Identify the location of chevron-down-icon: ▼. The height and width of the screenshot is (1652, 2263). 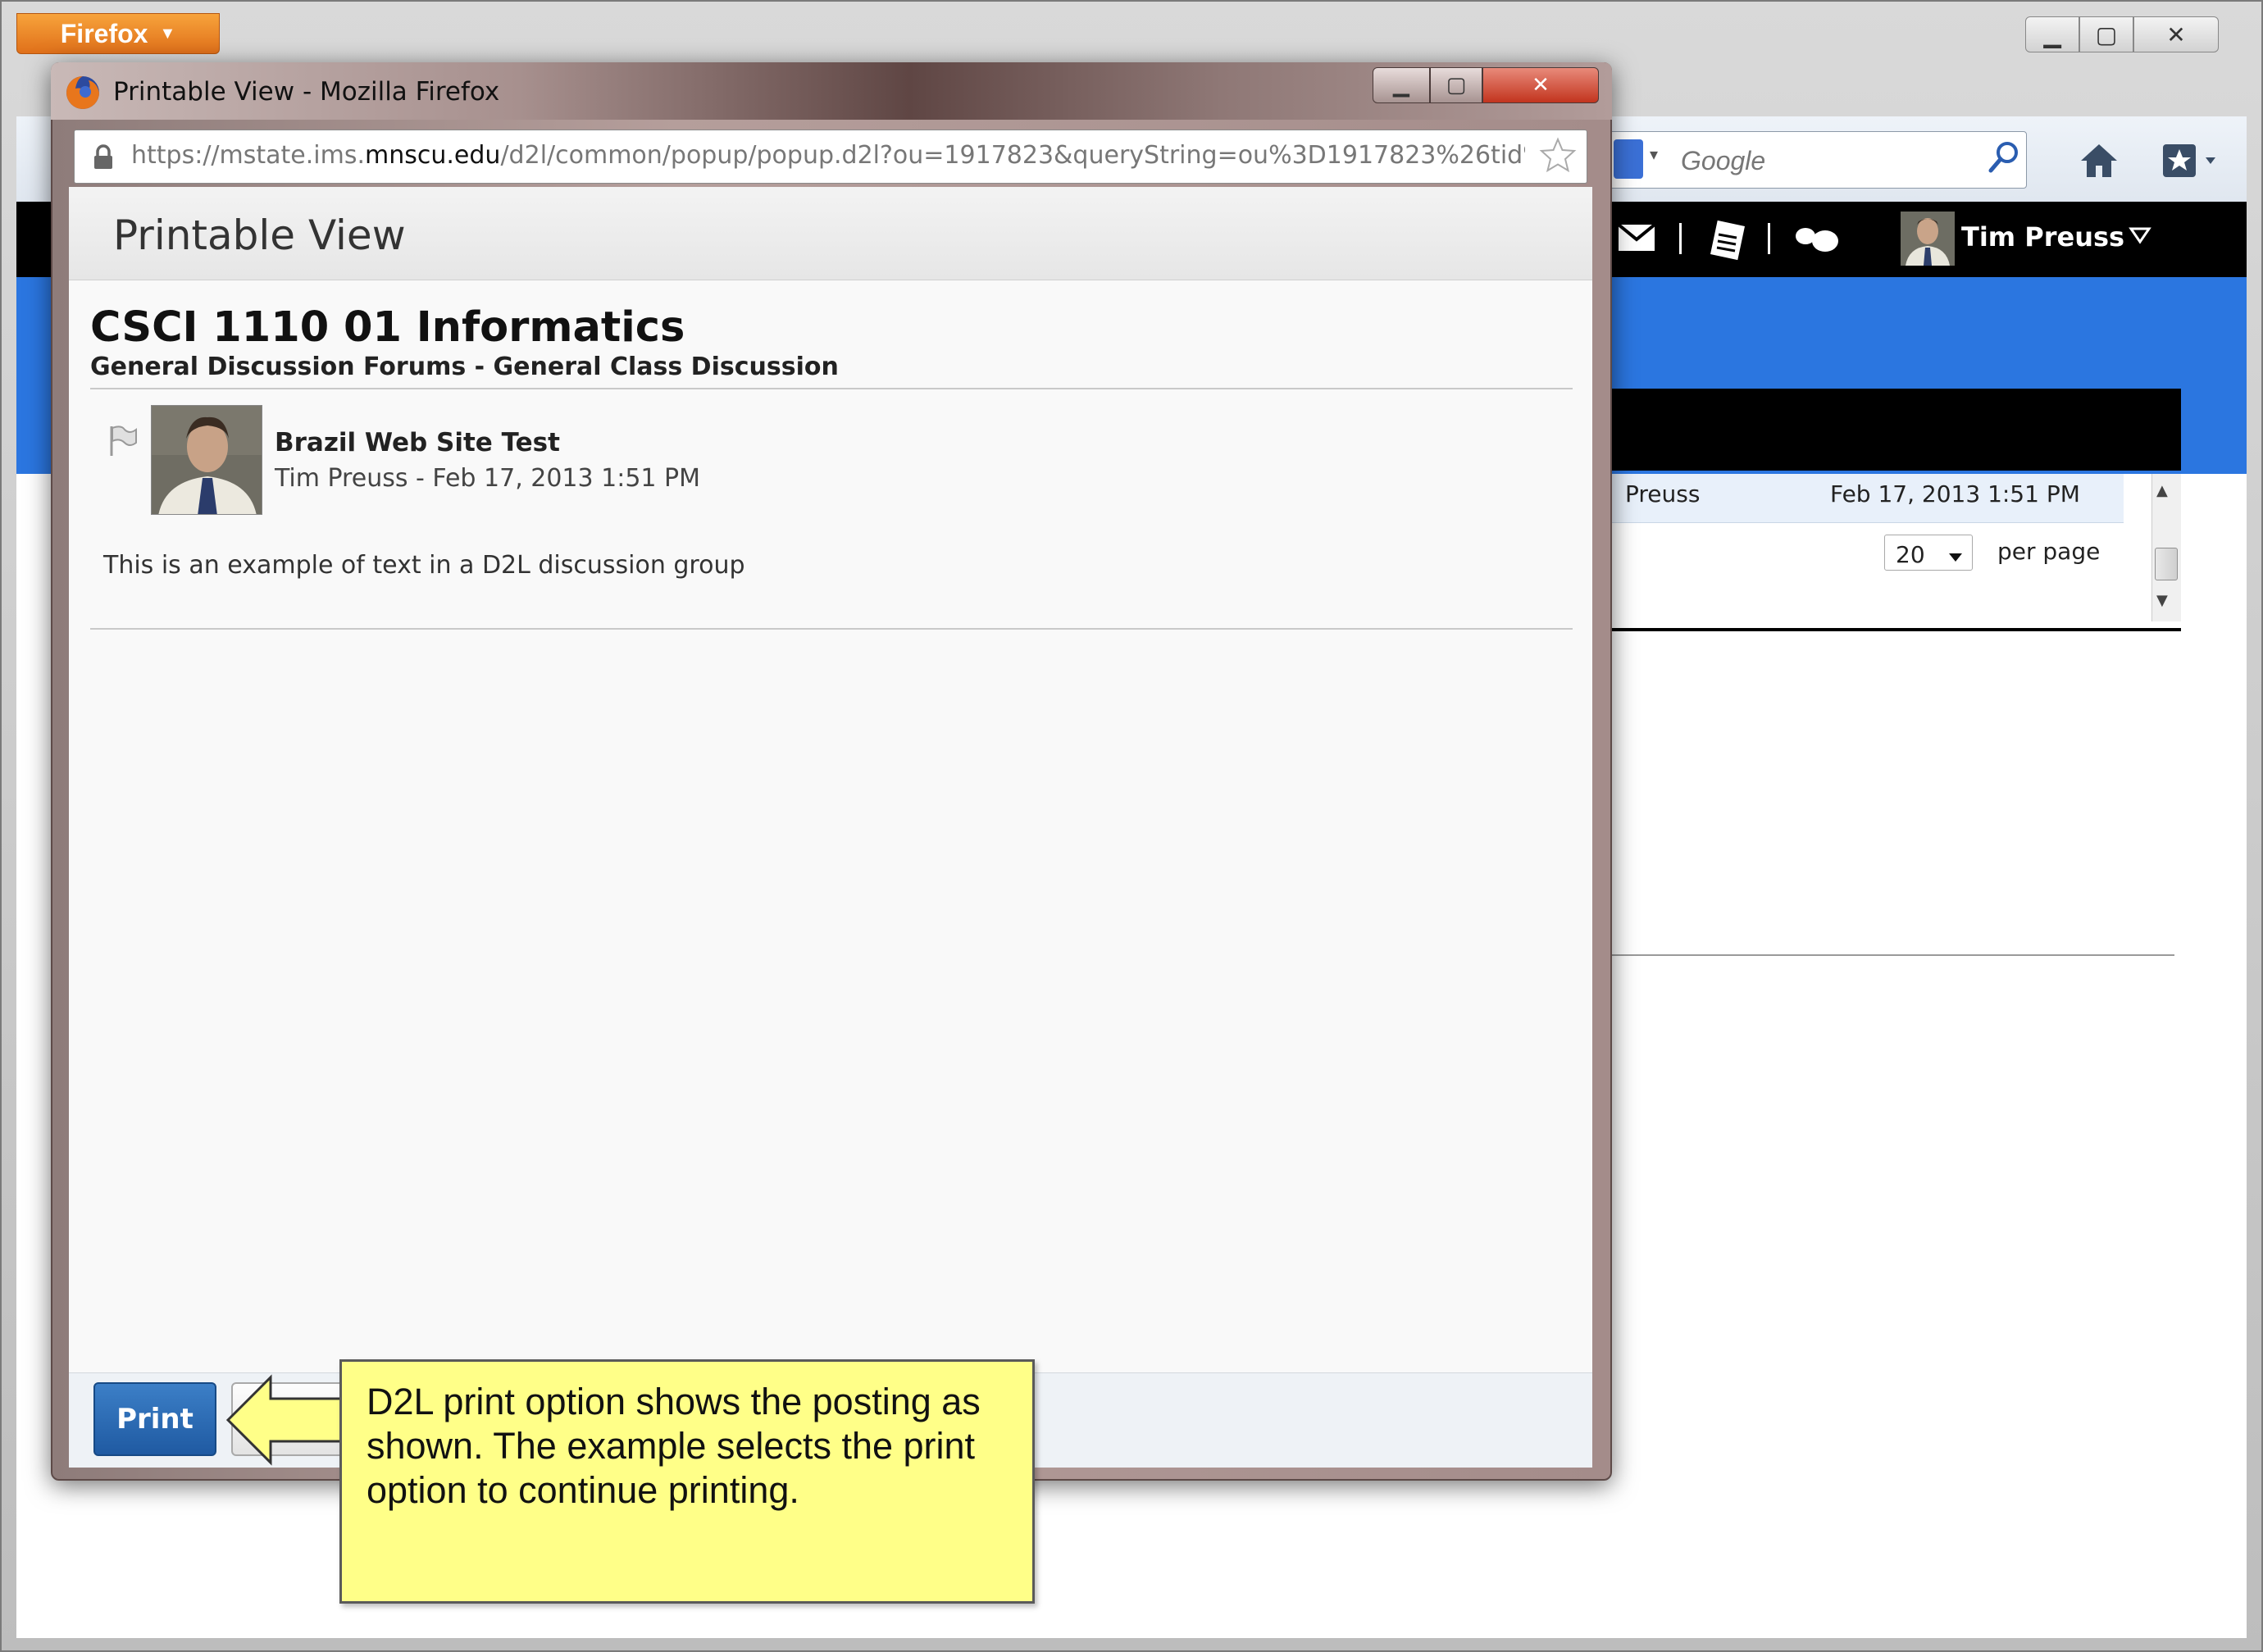
(167, 34).